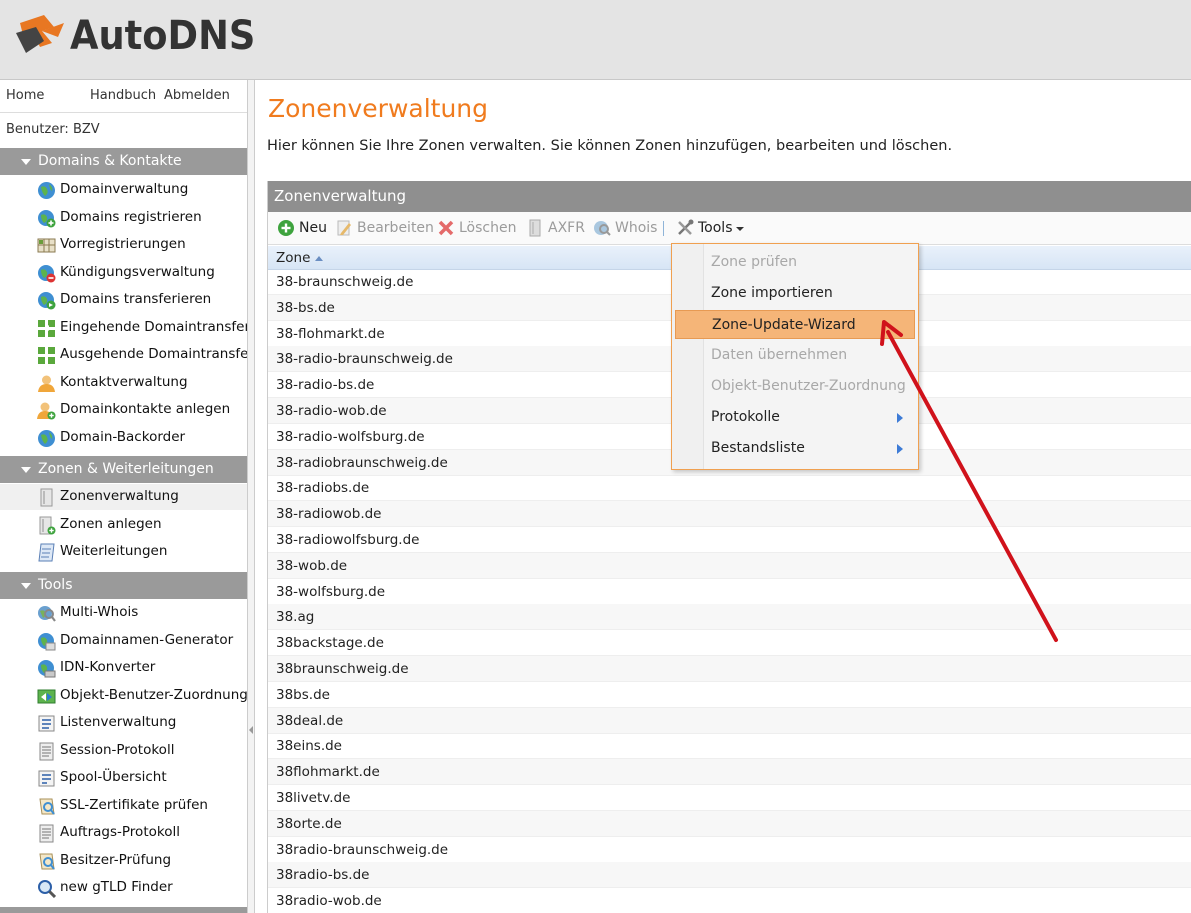 The width and height of the screenshot is (1191, 913). I want to click on autodns-logo: AutoDNS, so click(143, 36).